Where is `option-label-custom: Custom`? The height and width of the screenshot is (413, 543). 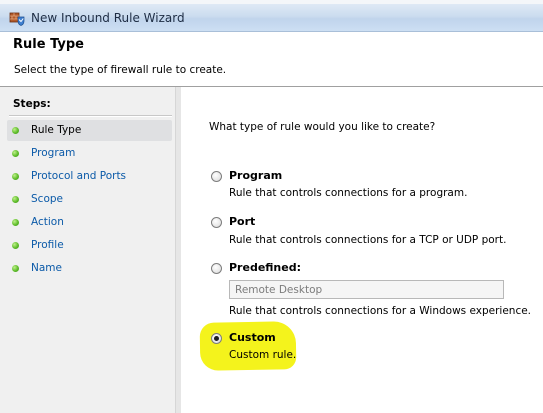
option-label-custom: Custom is located at coordinates (252, 337).